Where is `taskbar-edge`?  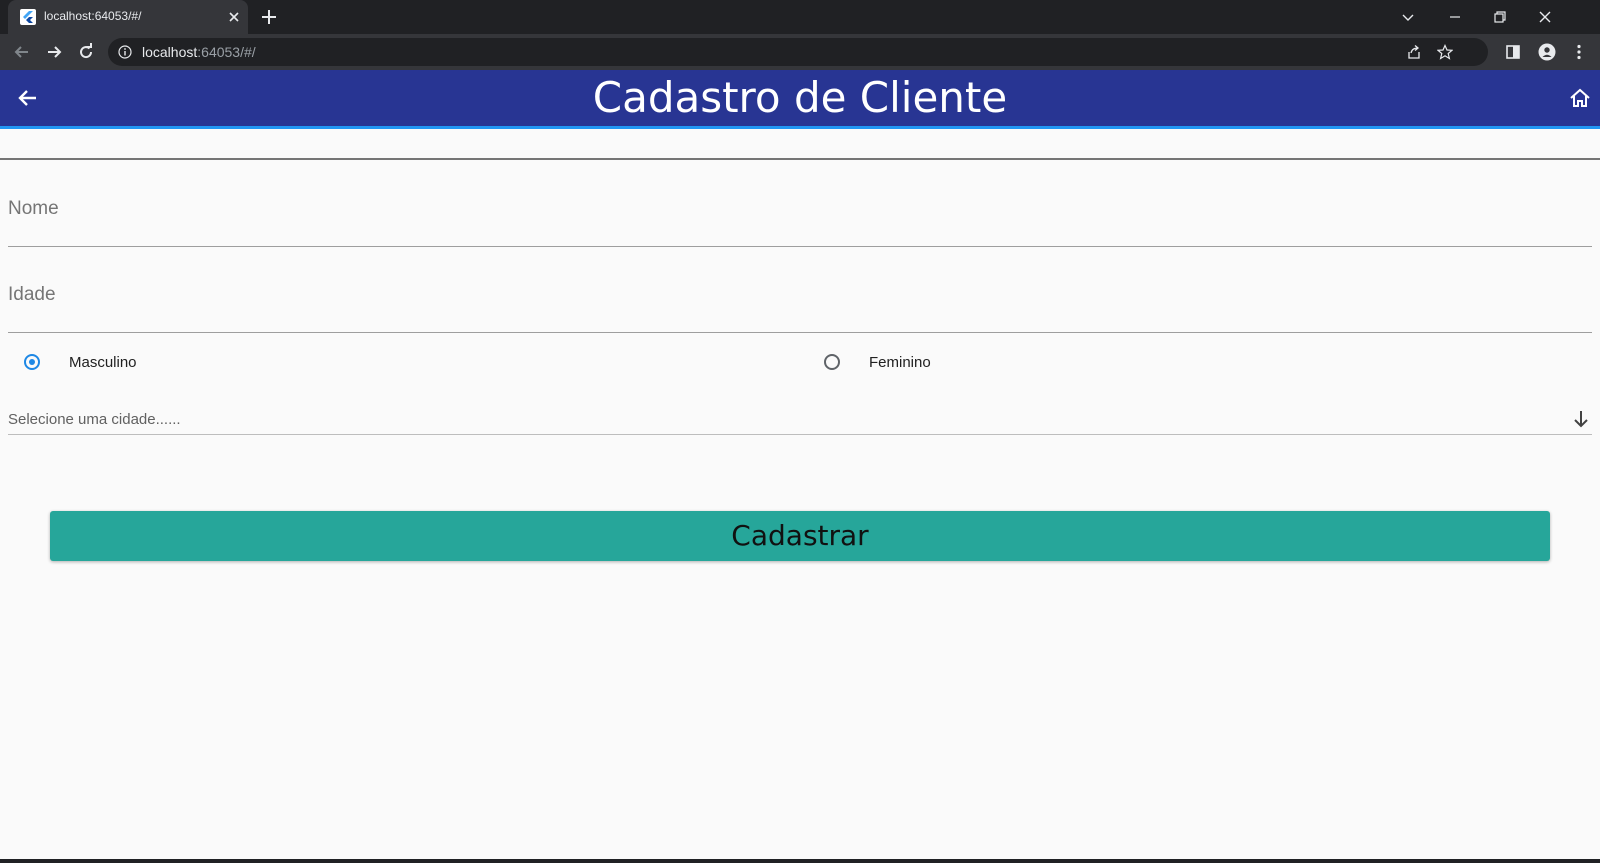 taskbar-edge is located at coordinates (800, 861).